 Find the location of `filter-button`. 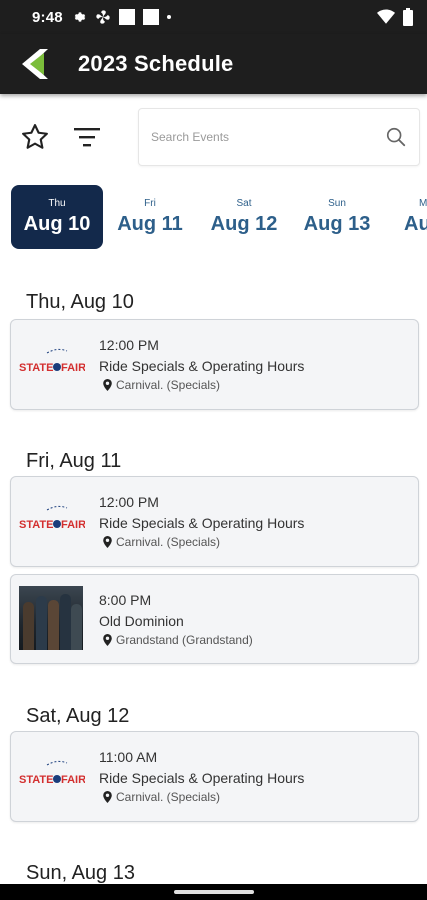

filter-button is located at coordinates (87, 137).